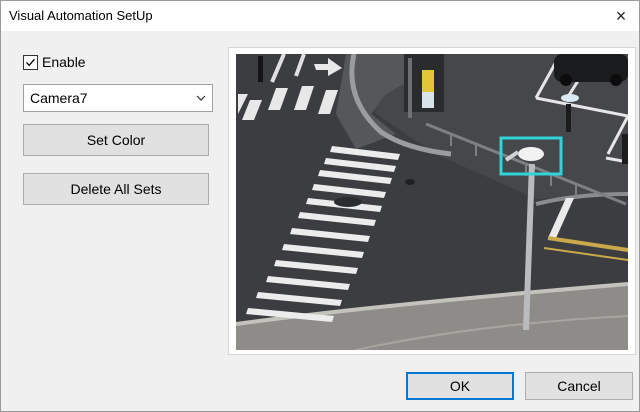 This screenshot has width=640, height=412. Describe the element at coordinates (118, 98) in the screenshot. I see `camera-select: Camera7` at that location.